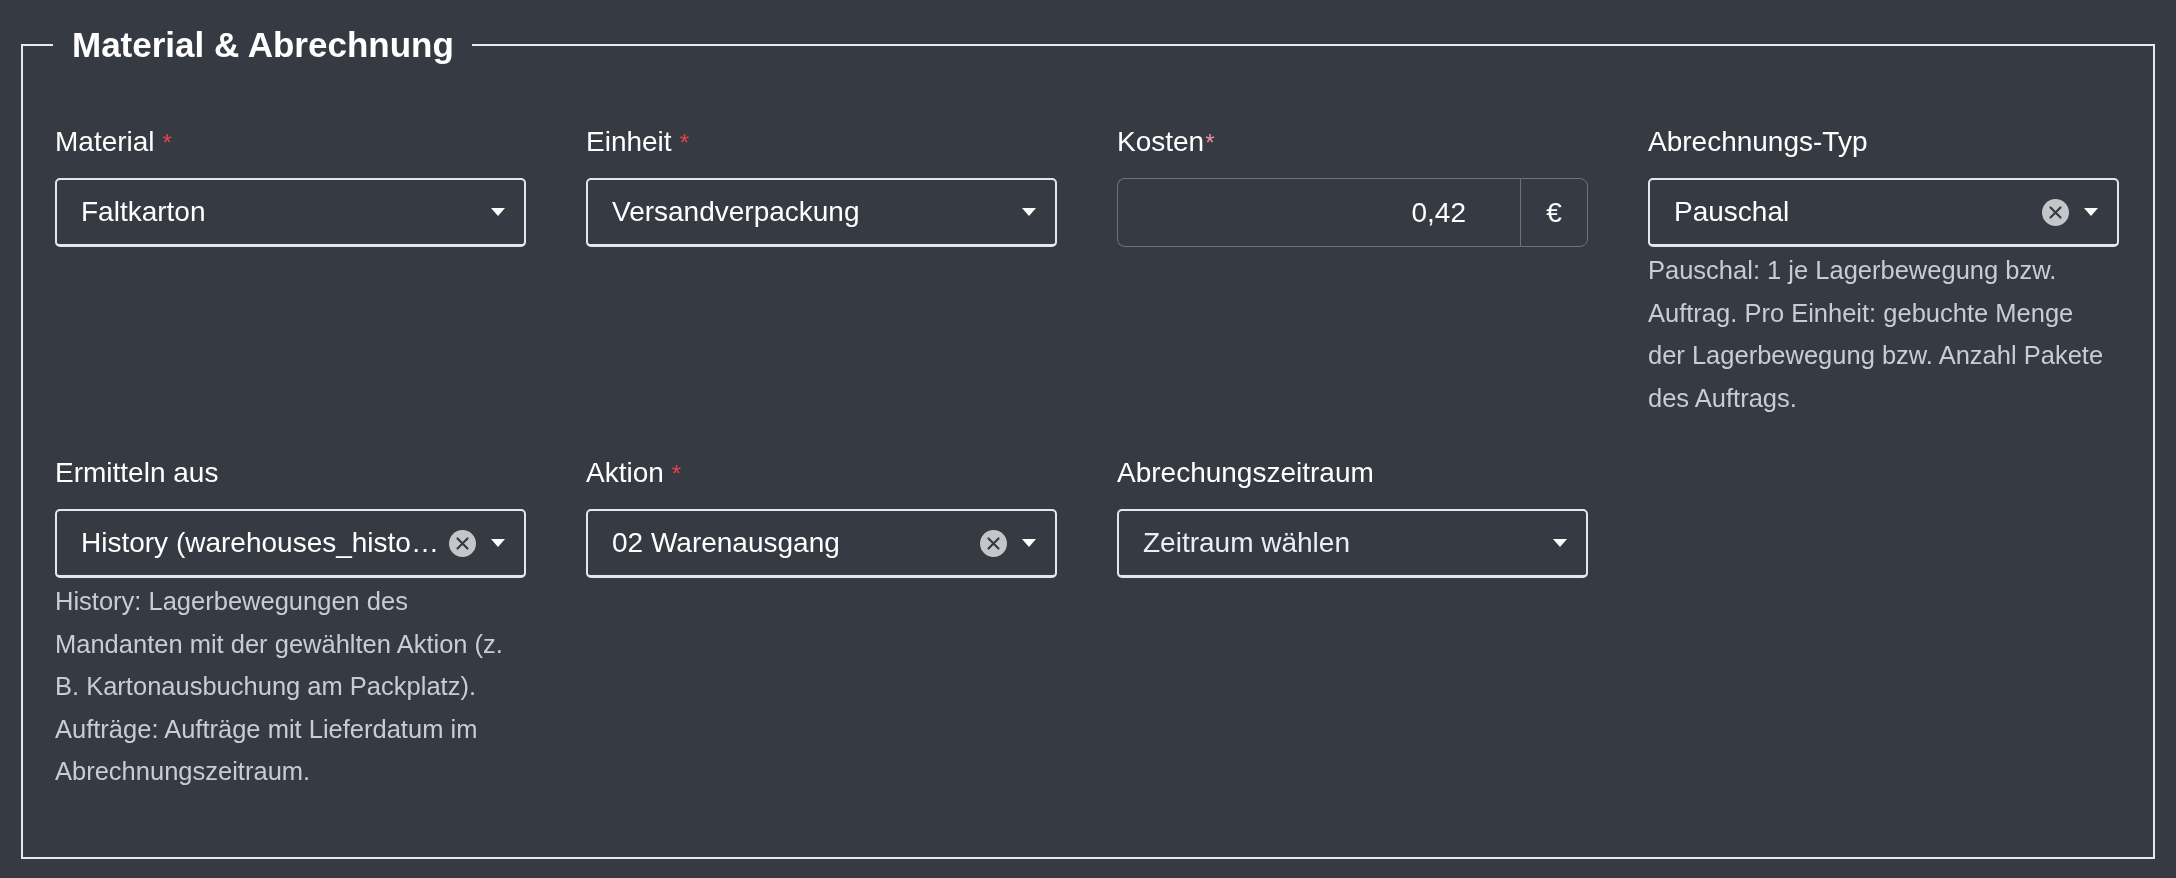 This screenshot has height=878, width=2176. Describe the element at coordinates (821, 212) in the screenshot. I see `select-field: Versandverpackung` at that location.